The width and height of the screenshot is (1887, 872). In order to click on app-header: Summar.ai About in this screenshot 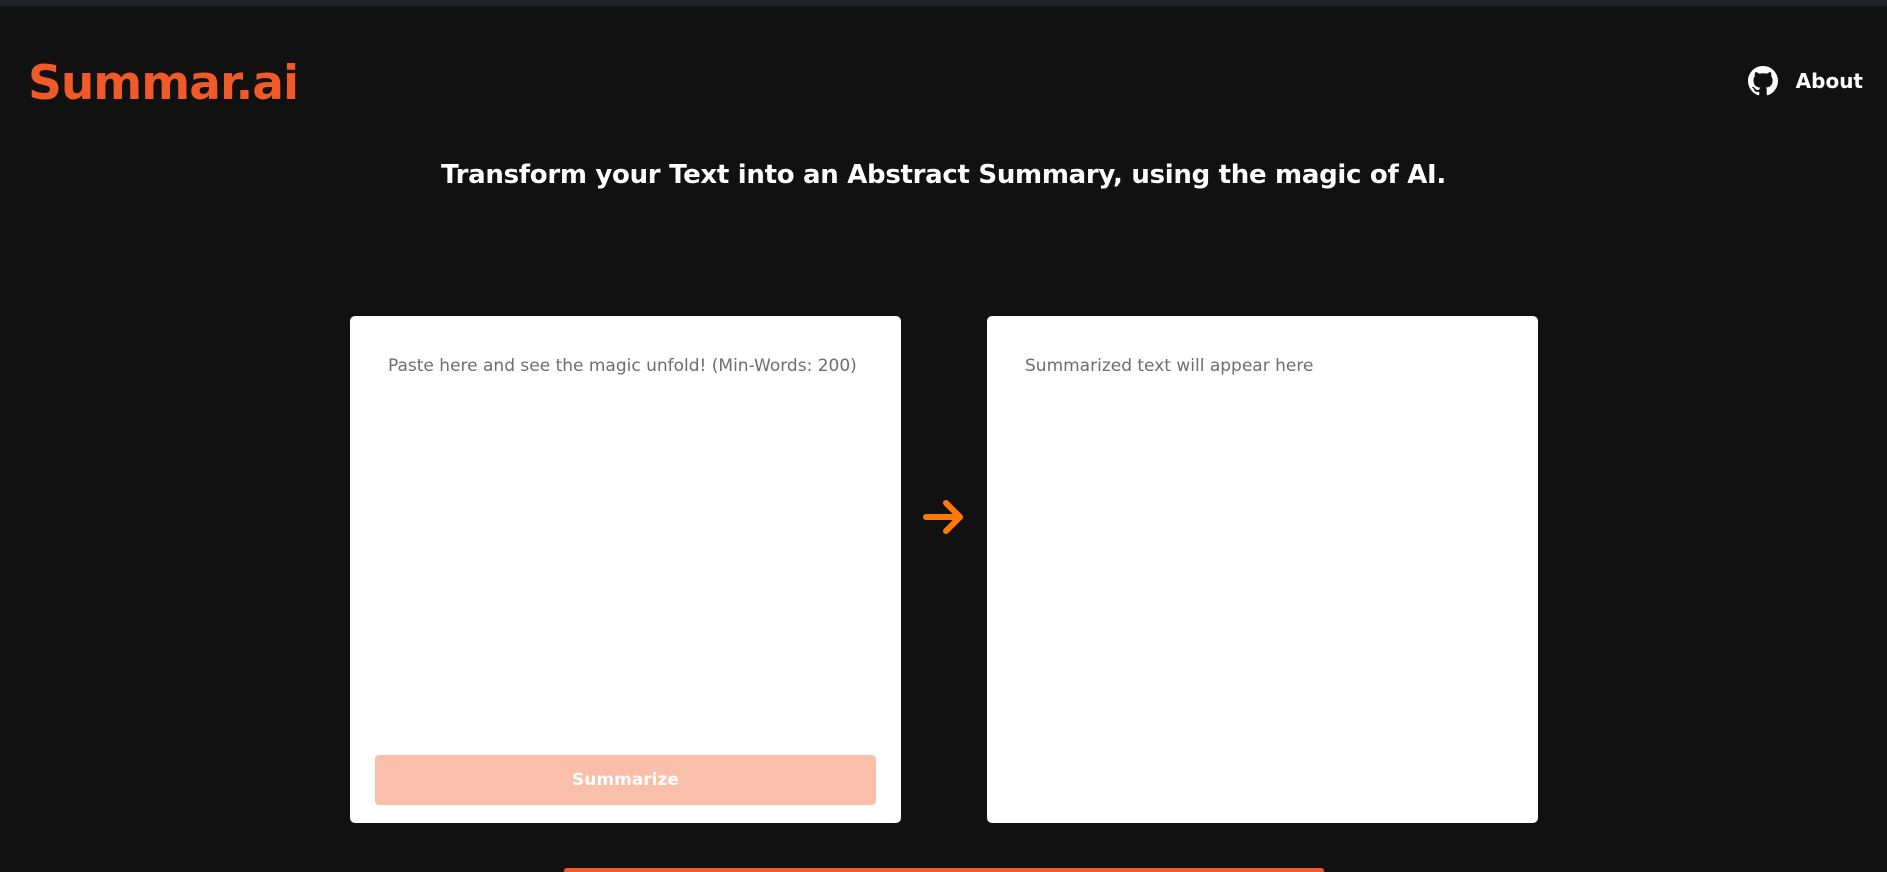, I will do `click(943, 66)`.